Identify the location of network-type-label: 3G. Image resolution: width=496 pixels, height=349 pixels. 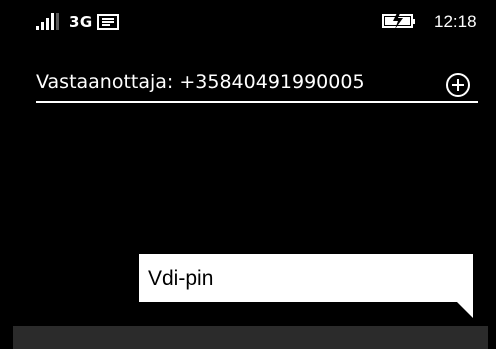
(81, 22).